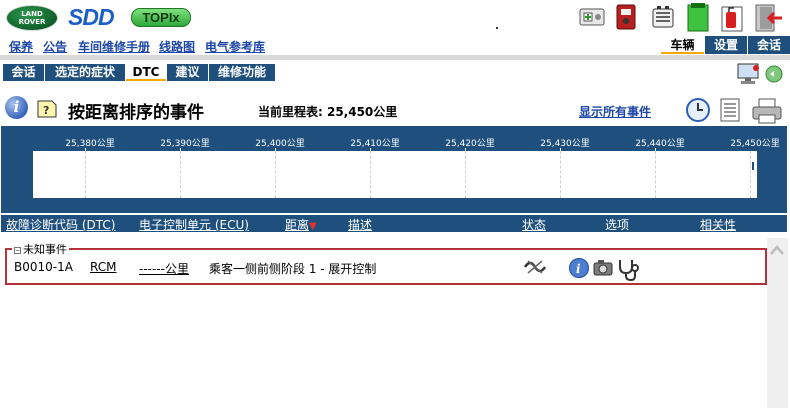 The width and height of the screenshot is (790, 408). What do you see at coordinates (297, 225) in the screenshot?
I see `col-distance-label: 距离` at bounding box center [297, 225].